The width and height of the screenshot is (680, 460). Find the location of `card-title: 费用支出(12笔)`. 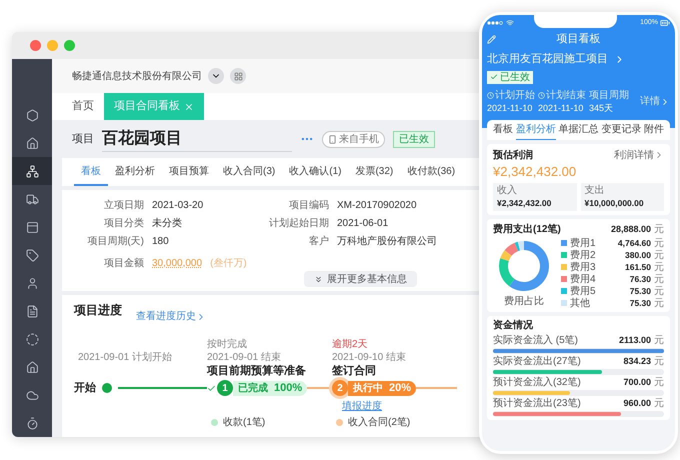

card-title: 费用支出(12笔) is located at coordinates (527, 230).